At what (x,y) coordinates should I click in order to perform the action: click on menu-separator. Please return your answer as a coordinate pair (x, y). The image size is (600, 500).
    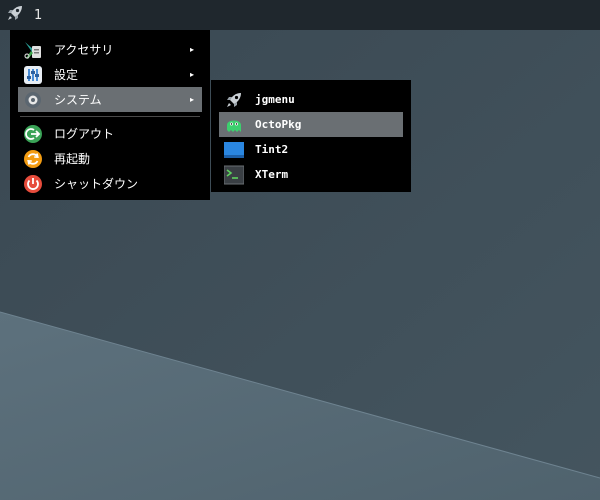
    Looking at the image, I should click on (110, 116).